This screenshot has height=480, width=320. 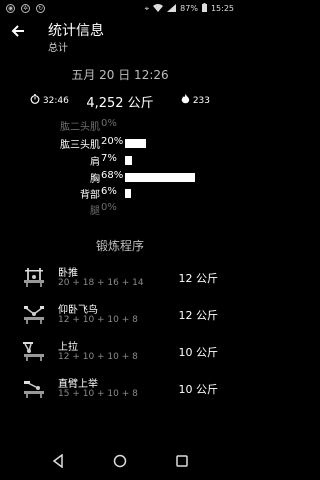 I want to click on exercise-name: 卧推, so click(x=68, y=273).